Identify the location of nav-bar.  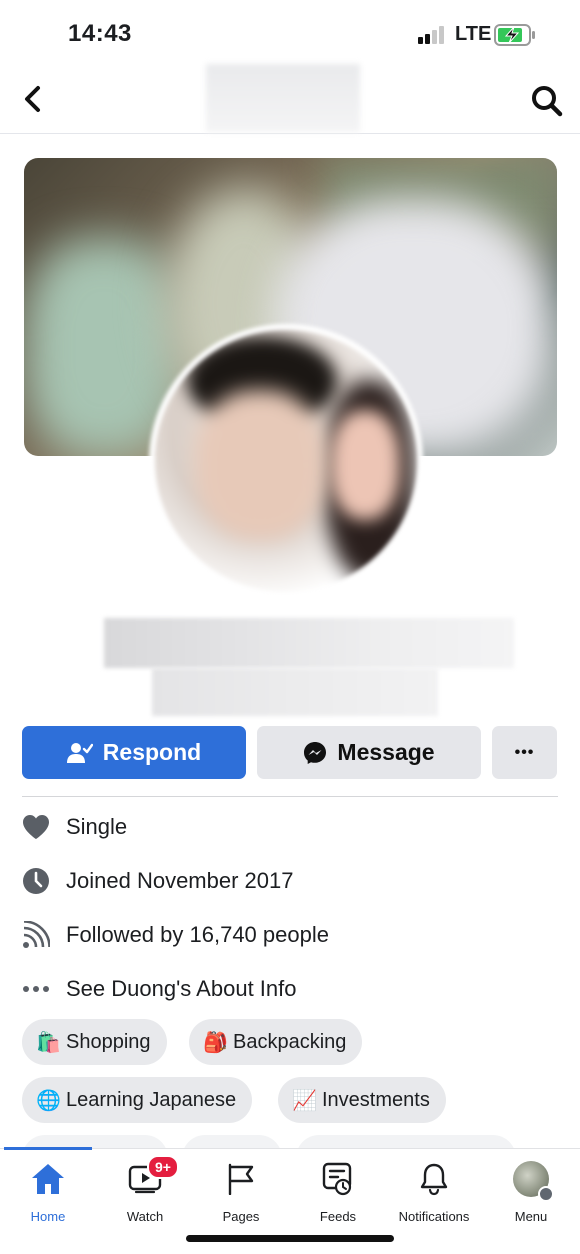
(290, 99).